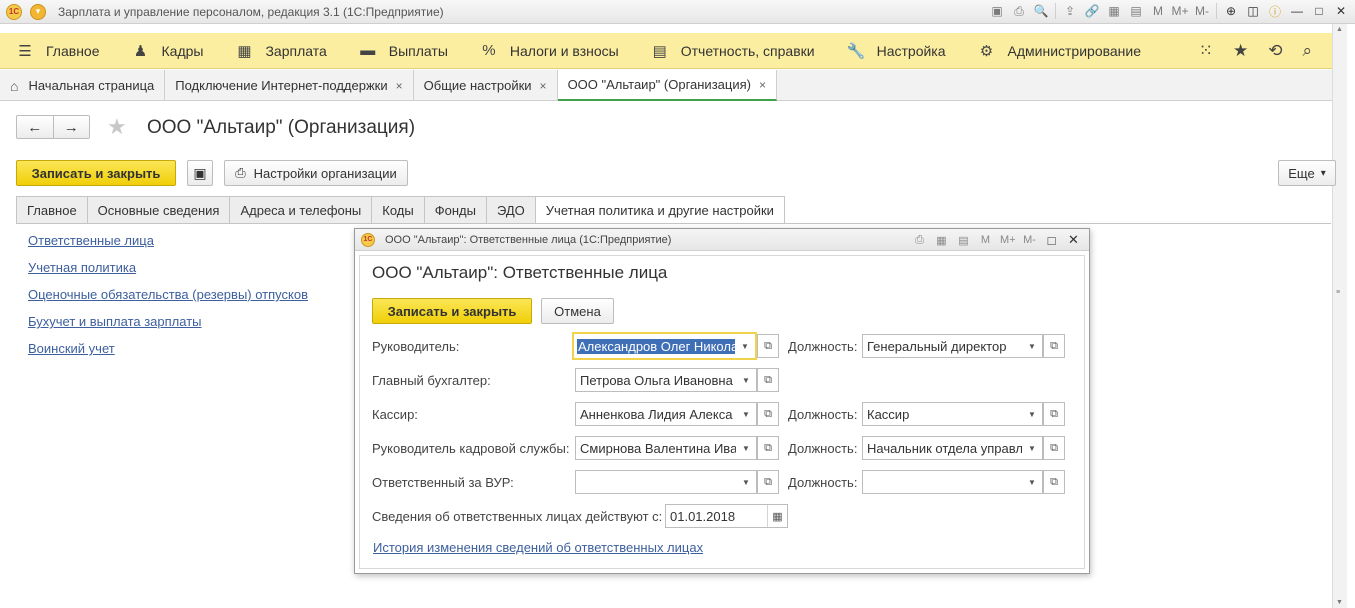  I want to click on menu-item-hr: ♟ Кадры, so click(168, 51).